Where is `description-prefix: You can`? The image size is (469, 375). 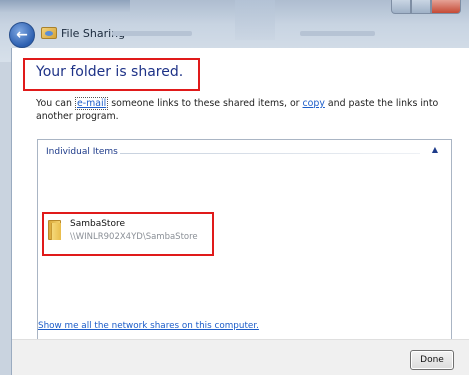
description-prefix: You can is located at coordinates (55, 103).